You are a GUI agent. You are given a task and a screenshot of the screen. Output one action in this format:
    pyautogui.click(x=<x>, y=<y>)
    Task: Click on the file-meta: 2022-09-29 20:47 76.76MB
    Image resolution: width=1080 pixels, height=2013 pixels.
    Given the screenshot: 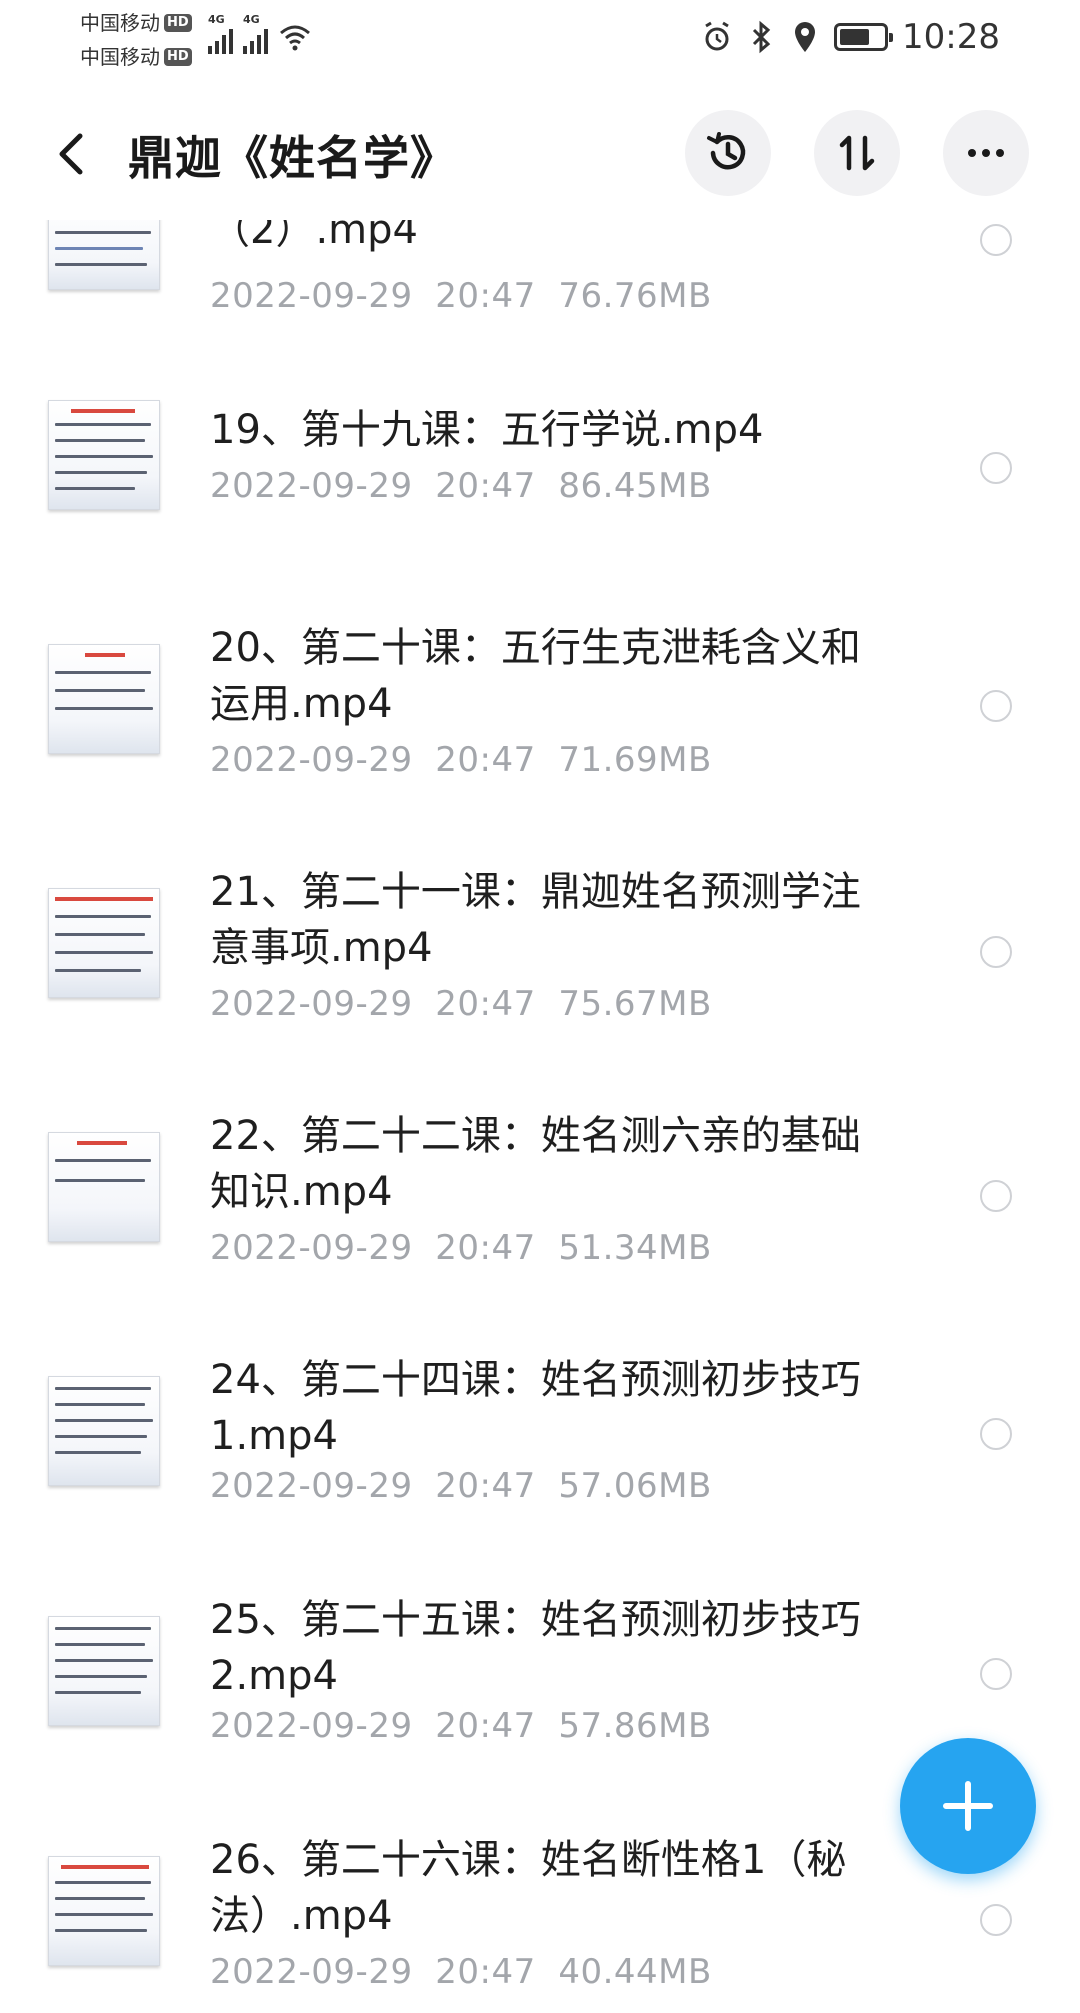 What is the action you would take?
    pyautogui.click(x=461, y=296)
    